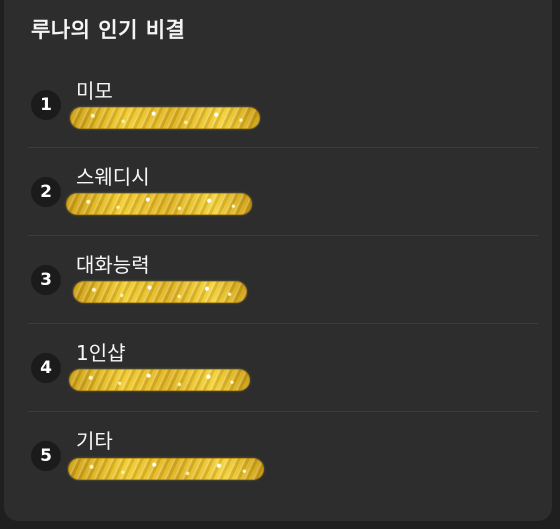  I want to click on item-label: 1인샵, so click(101, 353).